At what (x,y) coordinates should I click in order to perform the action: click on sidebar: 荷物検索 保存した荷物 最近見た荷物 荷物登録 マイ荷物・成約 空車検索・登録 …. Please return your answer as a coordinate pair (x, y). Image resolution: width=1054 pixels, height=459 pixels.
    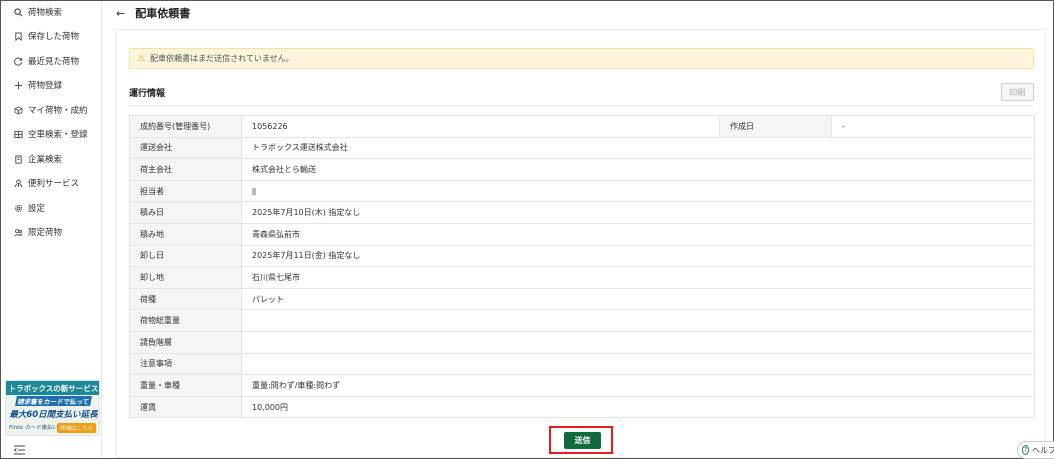
    Looking at the image, I should click on (51, 229).